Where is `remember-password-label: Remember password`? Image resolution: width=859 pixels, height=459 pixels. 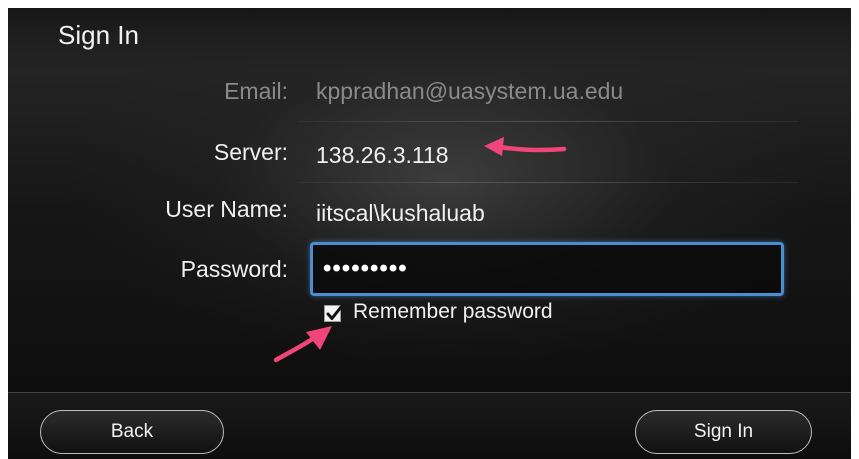 remember-password-label: Remember password is located at coordinates (453, 312).